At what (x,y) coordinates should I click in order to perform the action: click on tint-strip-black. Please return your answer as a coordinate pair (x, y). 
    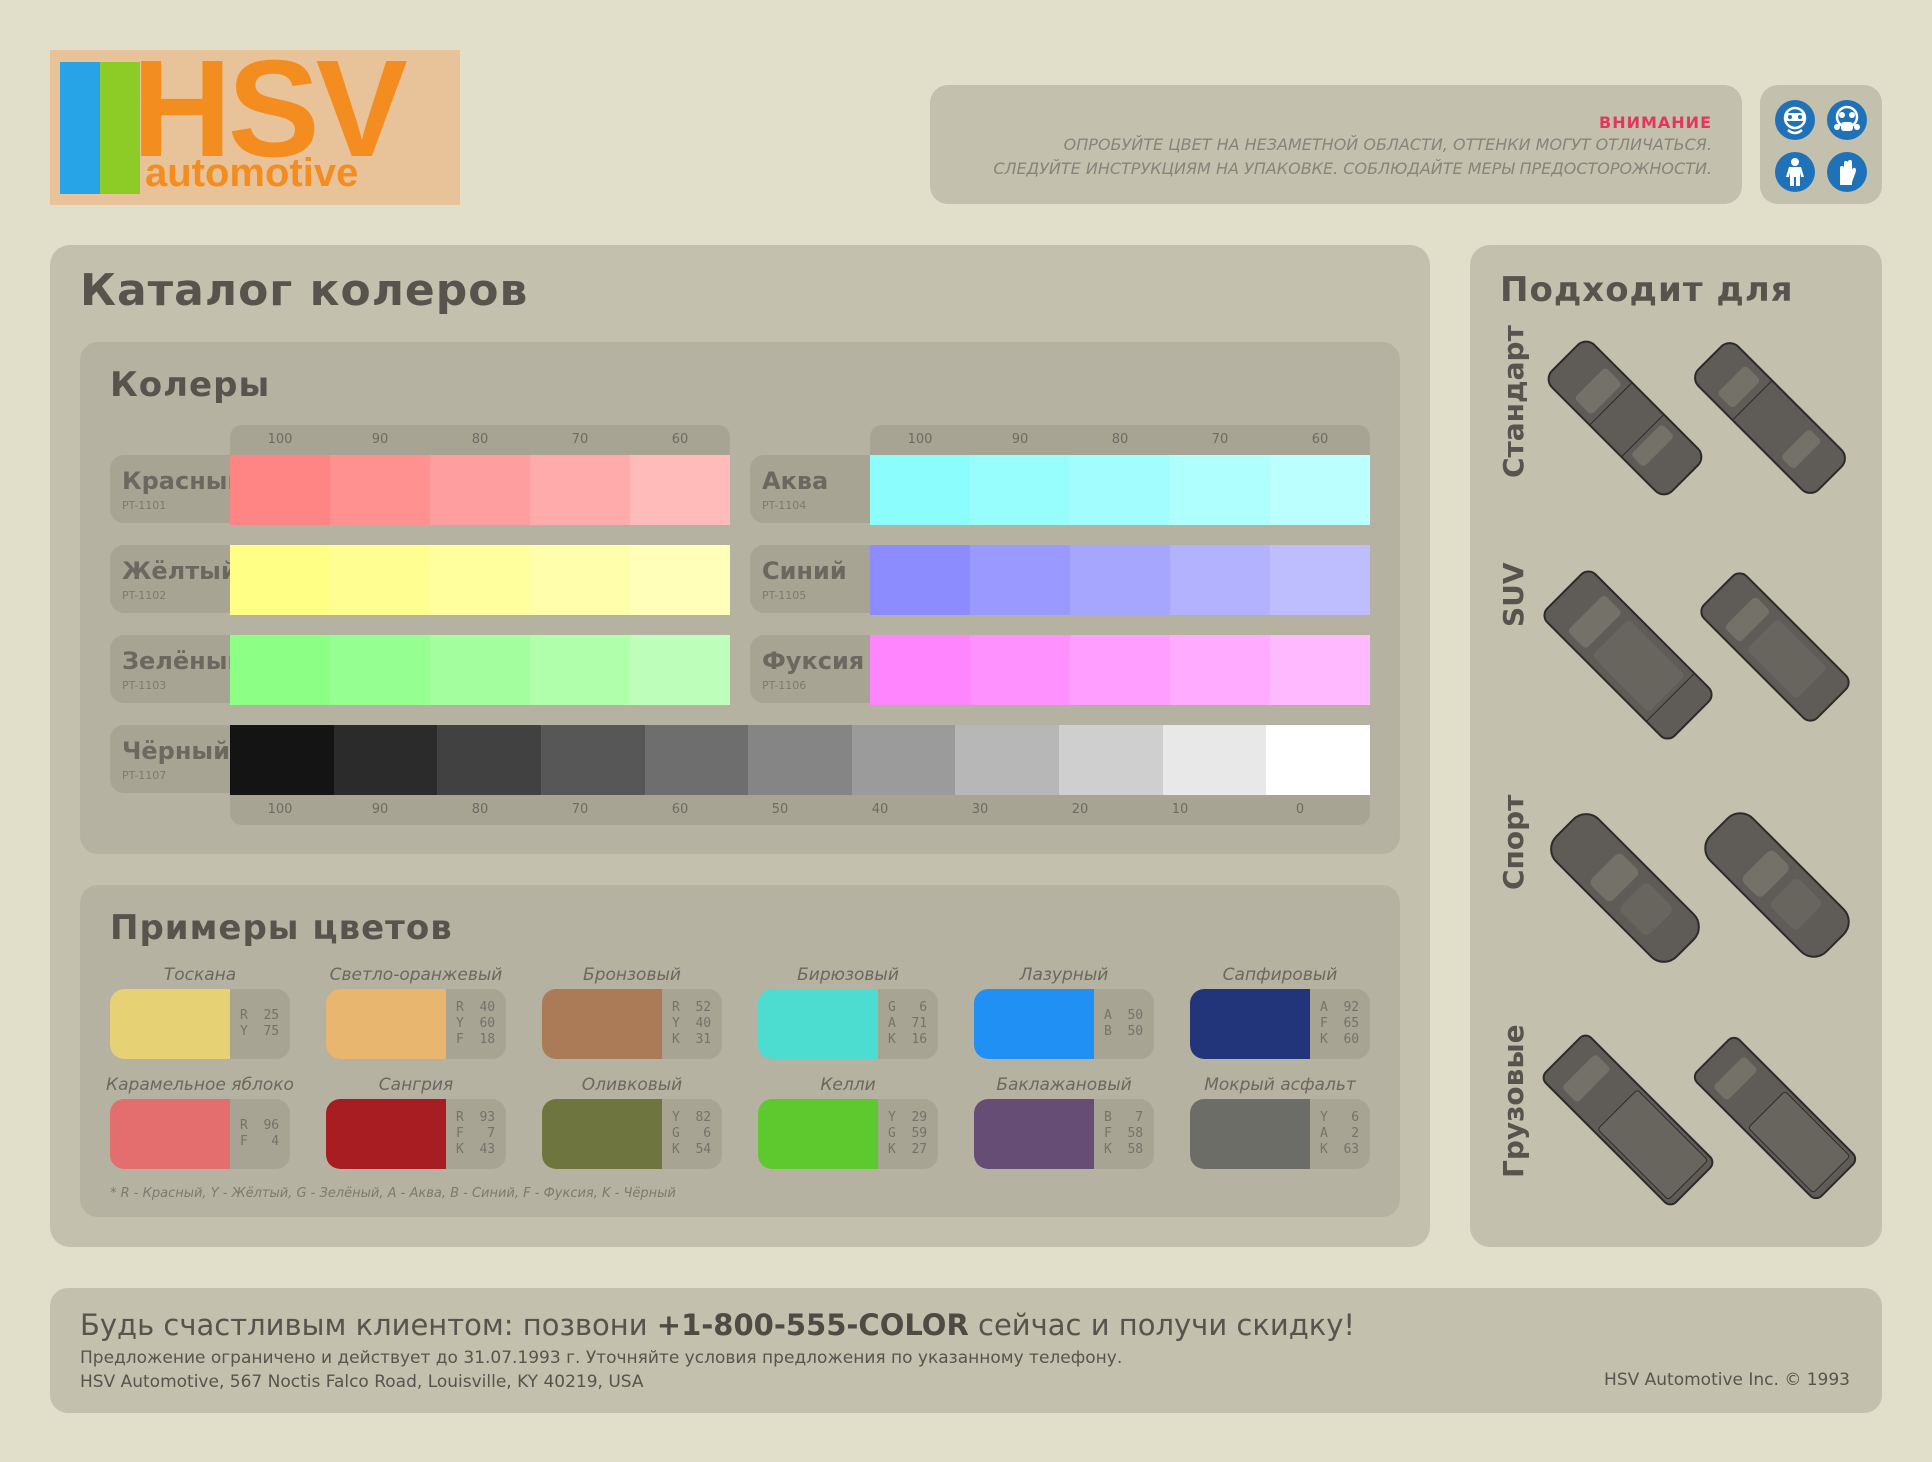
    Looking at the image, I should click on (800, 760).